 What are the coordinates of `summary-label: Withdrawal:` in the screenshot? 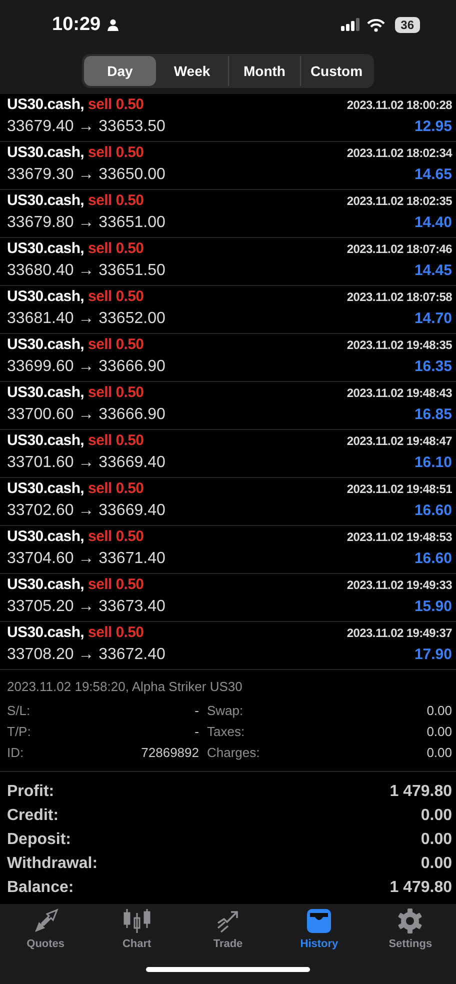 It's located at (52, 864).